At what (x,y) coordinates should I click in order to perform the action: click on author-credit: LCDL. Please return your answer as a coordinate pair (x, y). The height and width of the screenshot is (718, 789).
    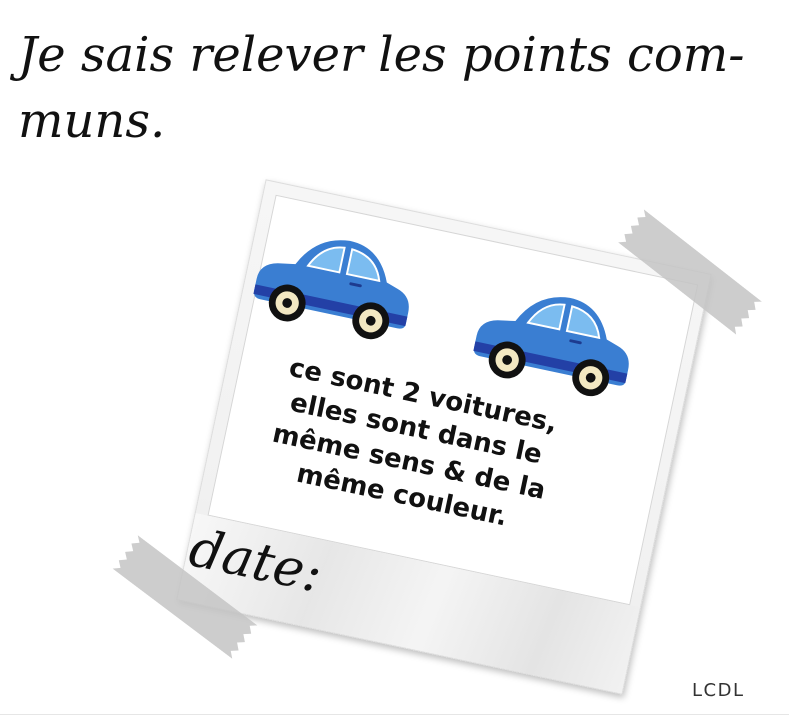
    Looking at the image, I should click on (718, 690).